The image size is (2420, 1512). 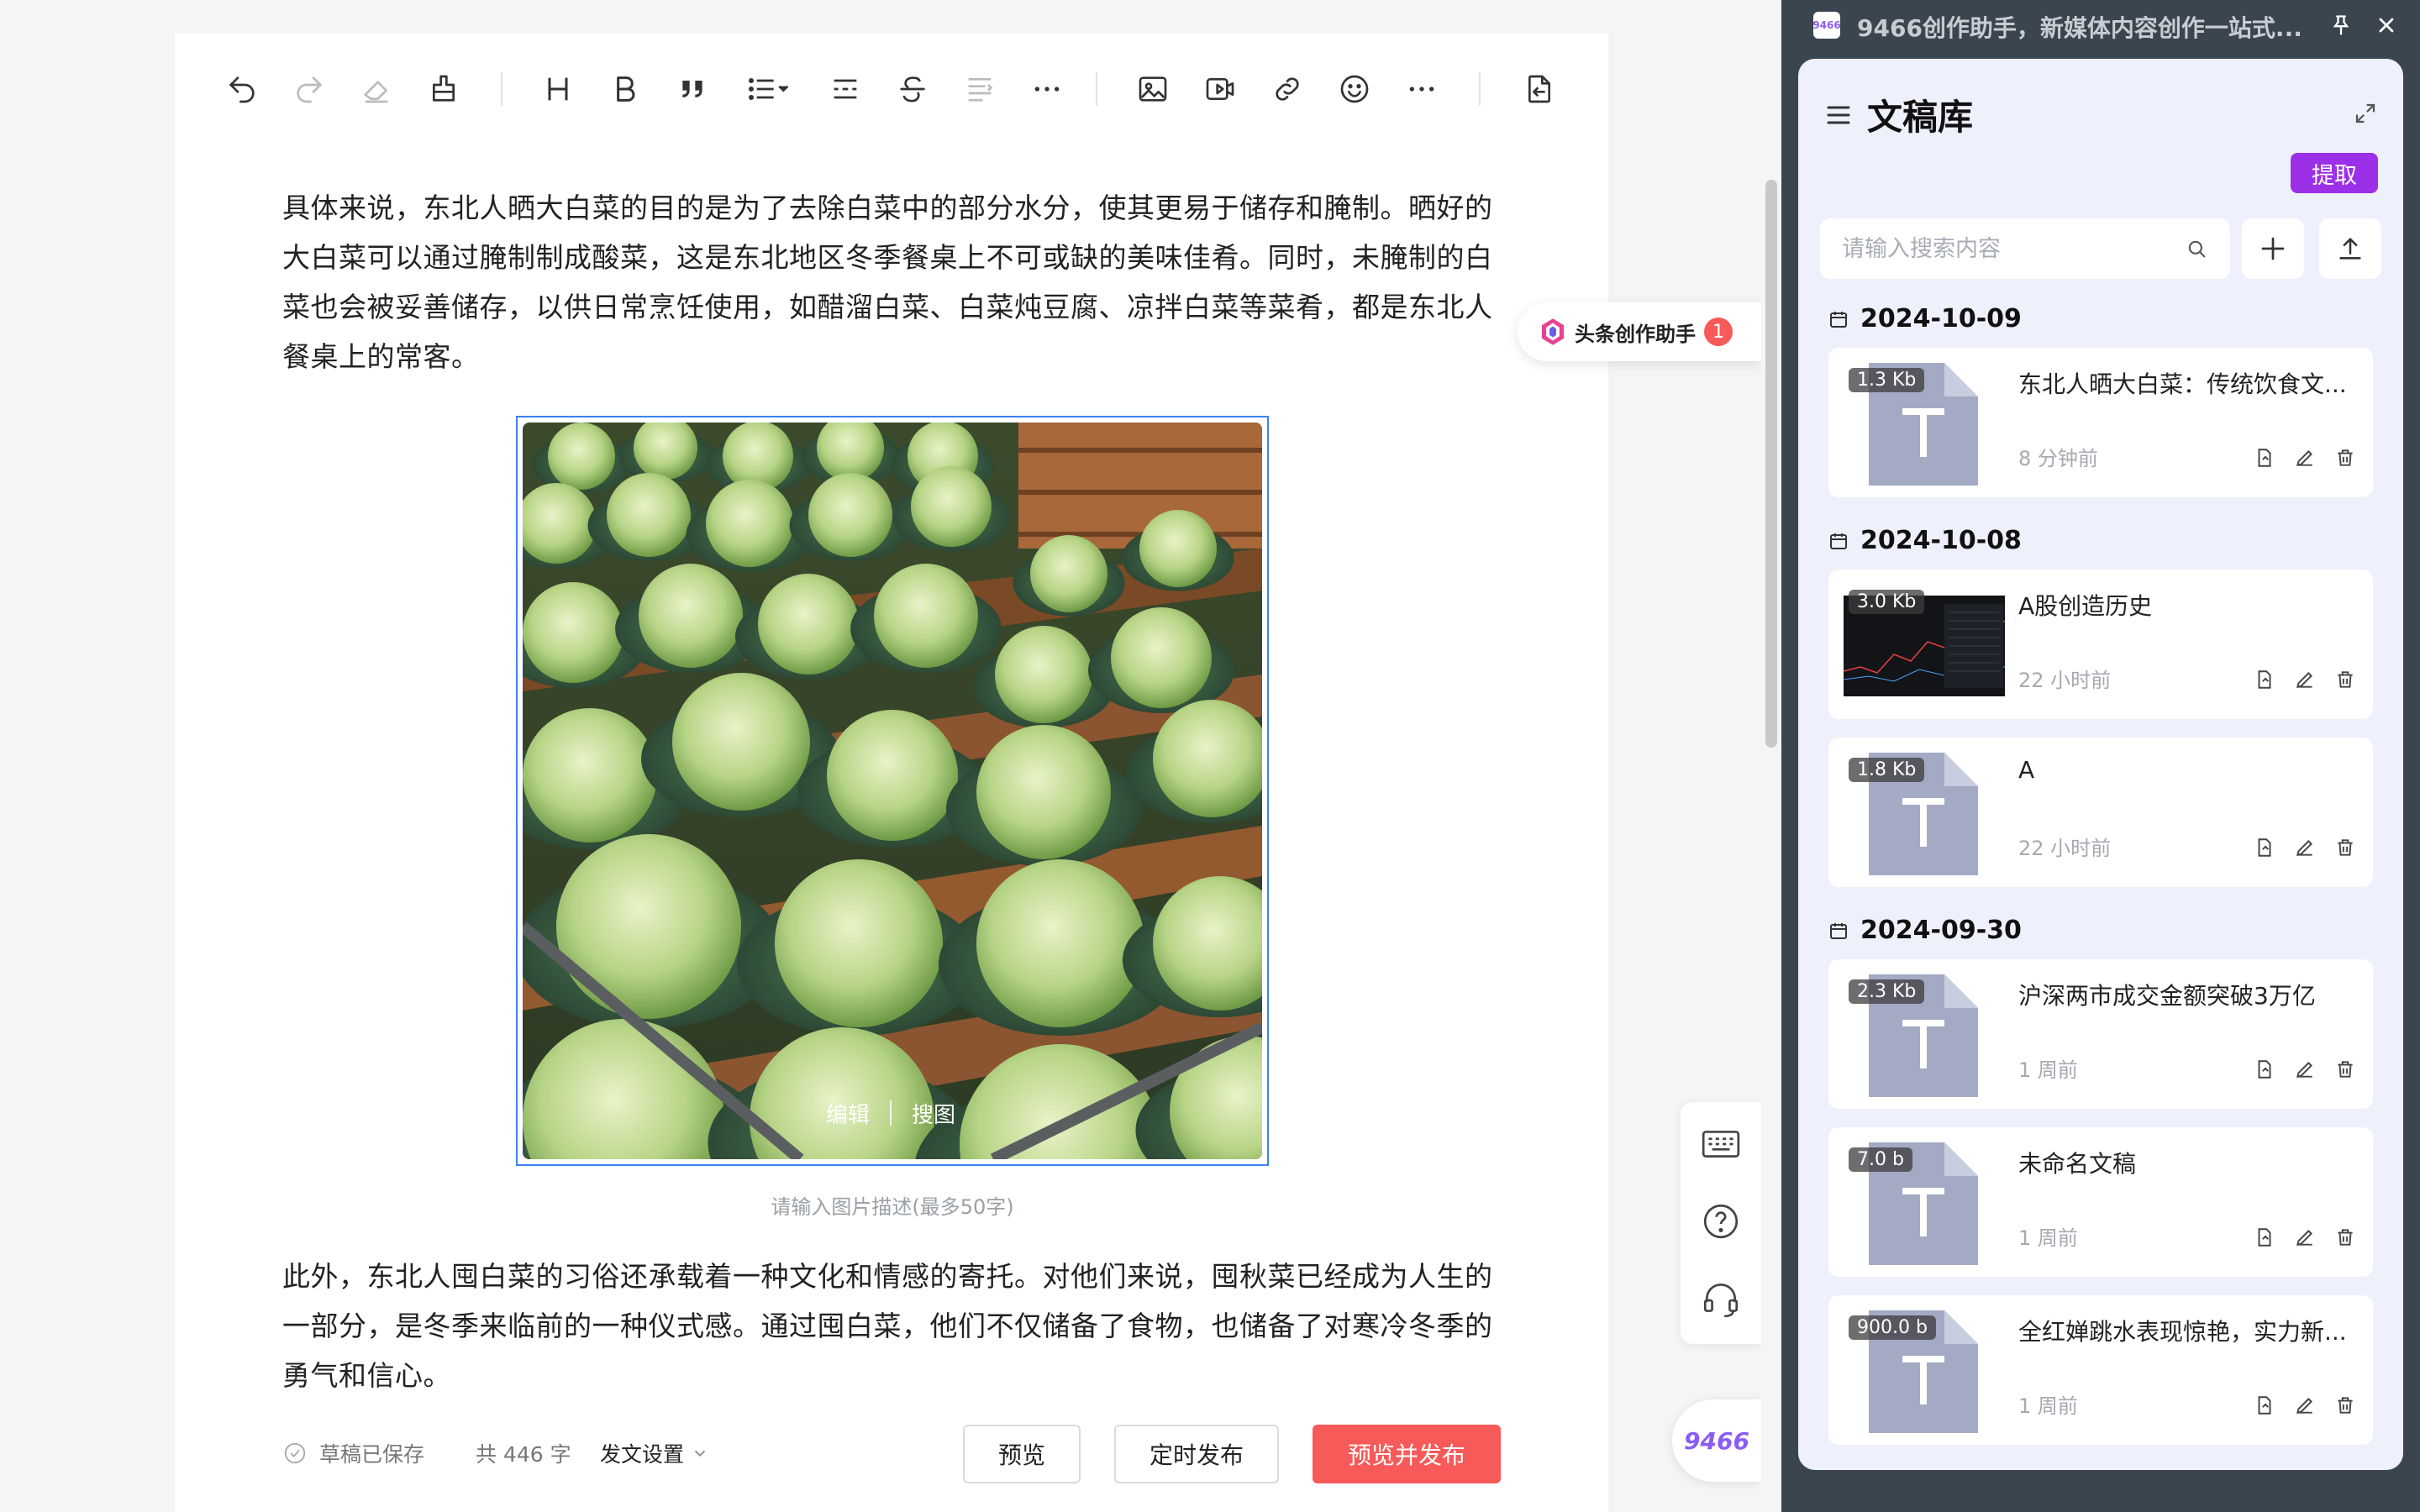 I want to click on panel-header: 文稿库, so click(x=1898, y=114).